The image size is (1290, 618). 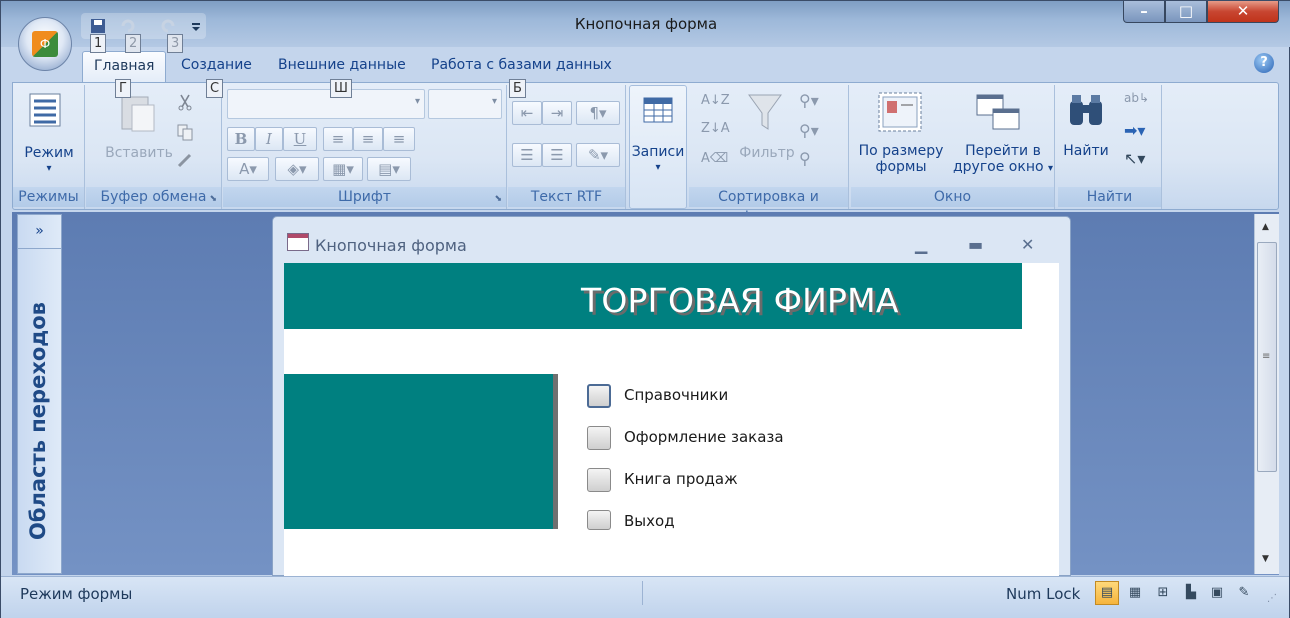 I want to click on switchboard-button-sales-book, so click(x=599, y=480).